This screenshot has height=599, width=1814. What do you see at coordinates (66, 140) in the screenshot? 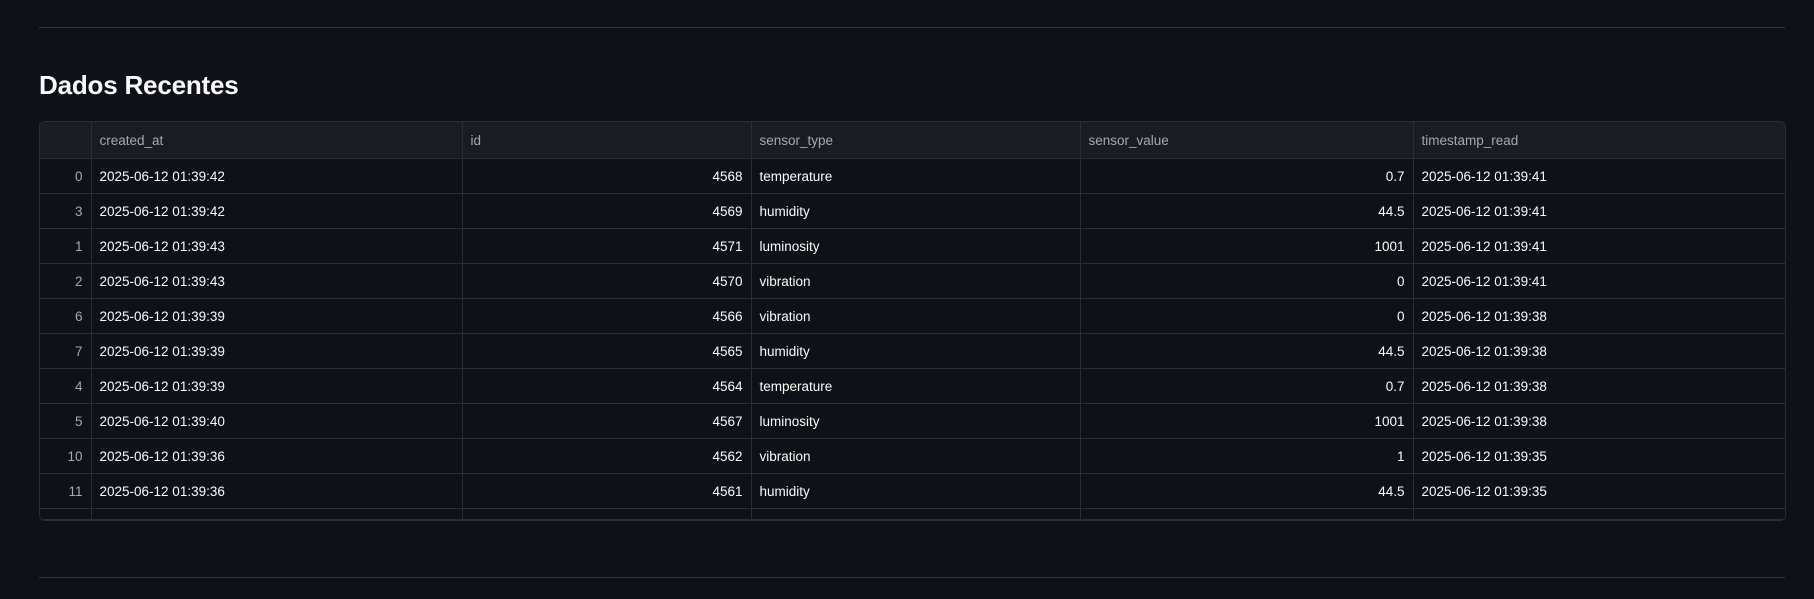
I see `index-column-header` at bounding box center [66, 140].